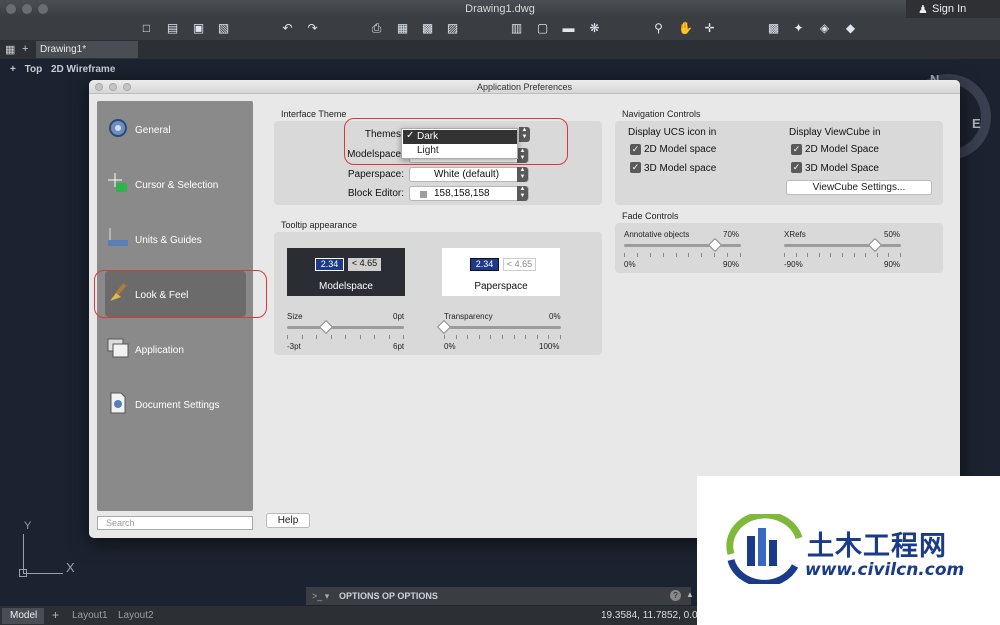 The width and height of the screenshot is (1000, 625). What do you see at coordinates (469, 174) in the screenshot?
I see `paperspace-popup: White (default) ▲ ▼` at bounding box center [469, 174].